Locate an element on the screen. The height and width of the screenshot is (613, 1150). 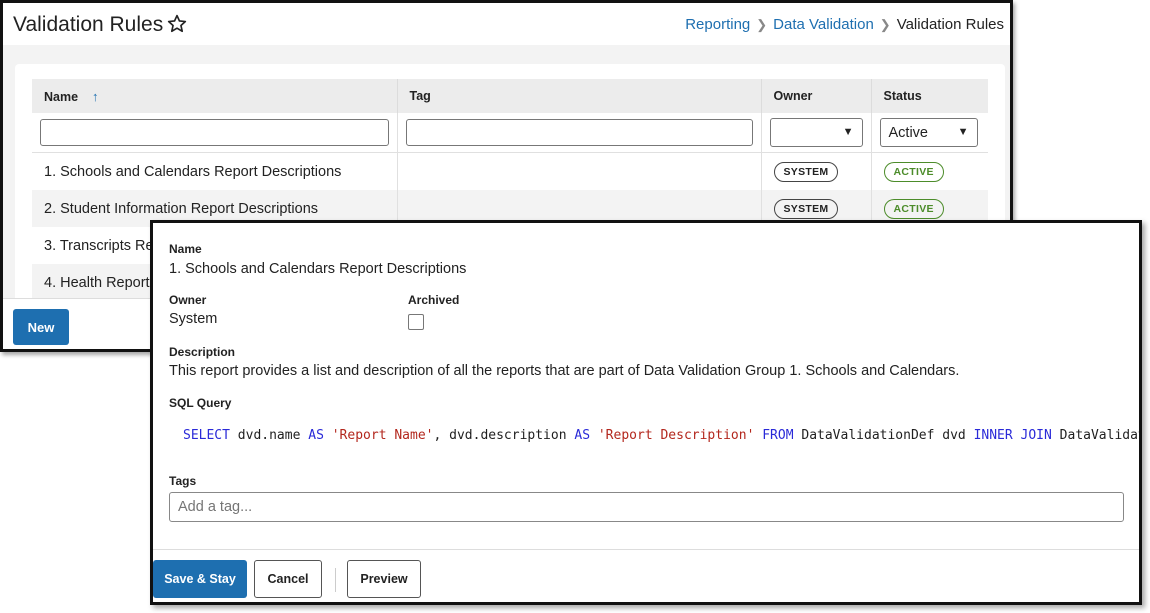
column-header-owner: Owner is located at coordinates (815, 96).